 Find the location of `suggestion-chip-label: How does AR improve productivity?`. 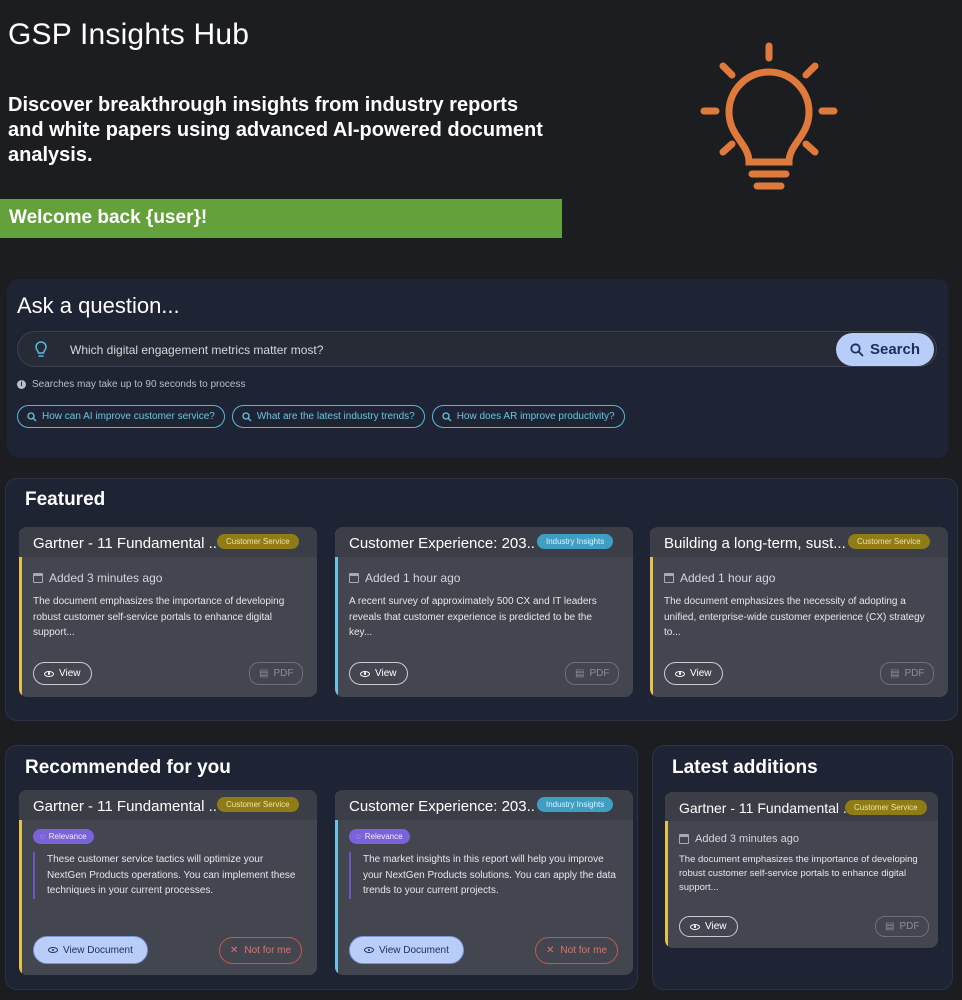

suggestion-chip-label: How does AR improve productivity? is located at coordinates (535, 416).